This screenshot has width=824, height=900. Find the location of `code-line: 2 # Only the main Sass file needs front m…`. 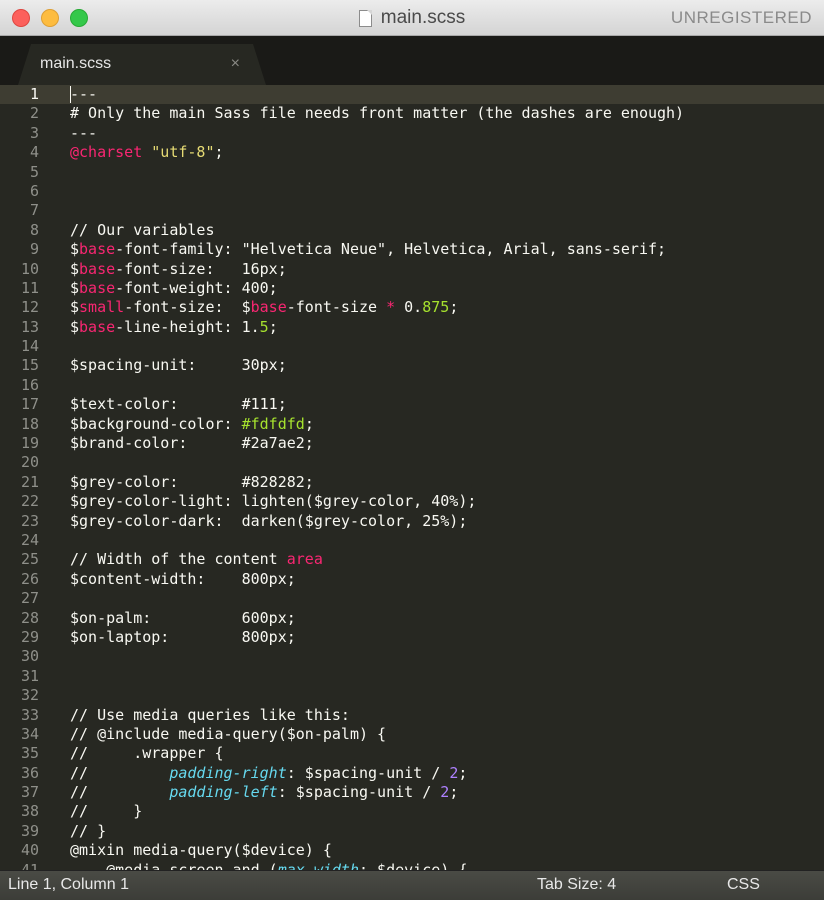

code-line: 2 # Only the main Sass file needs front m… is located at coordinates (412, 113).